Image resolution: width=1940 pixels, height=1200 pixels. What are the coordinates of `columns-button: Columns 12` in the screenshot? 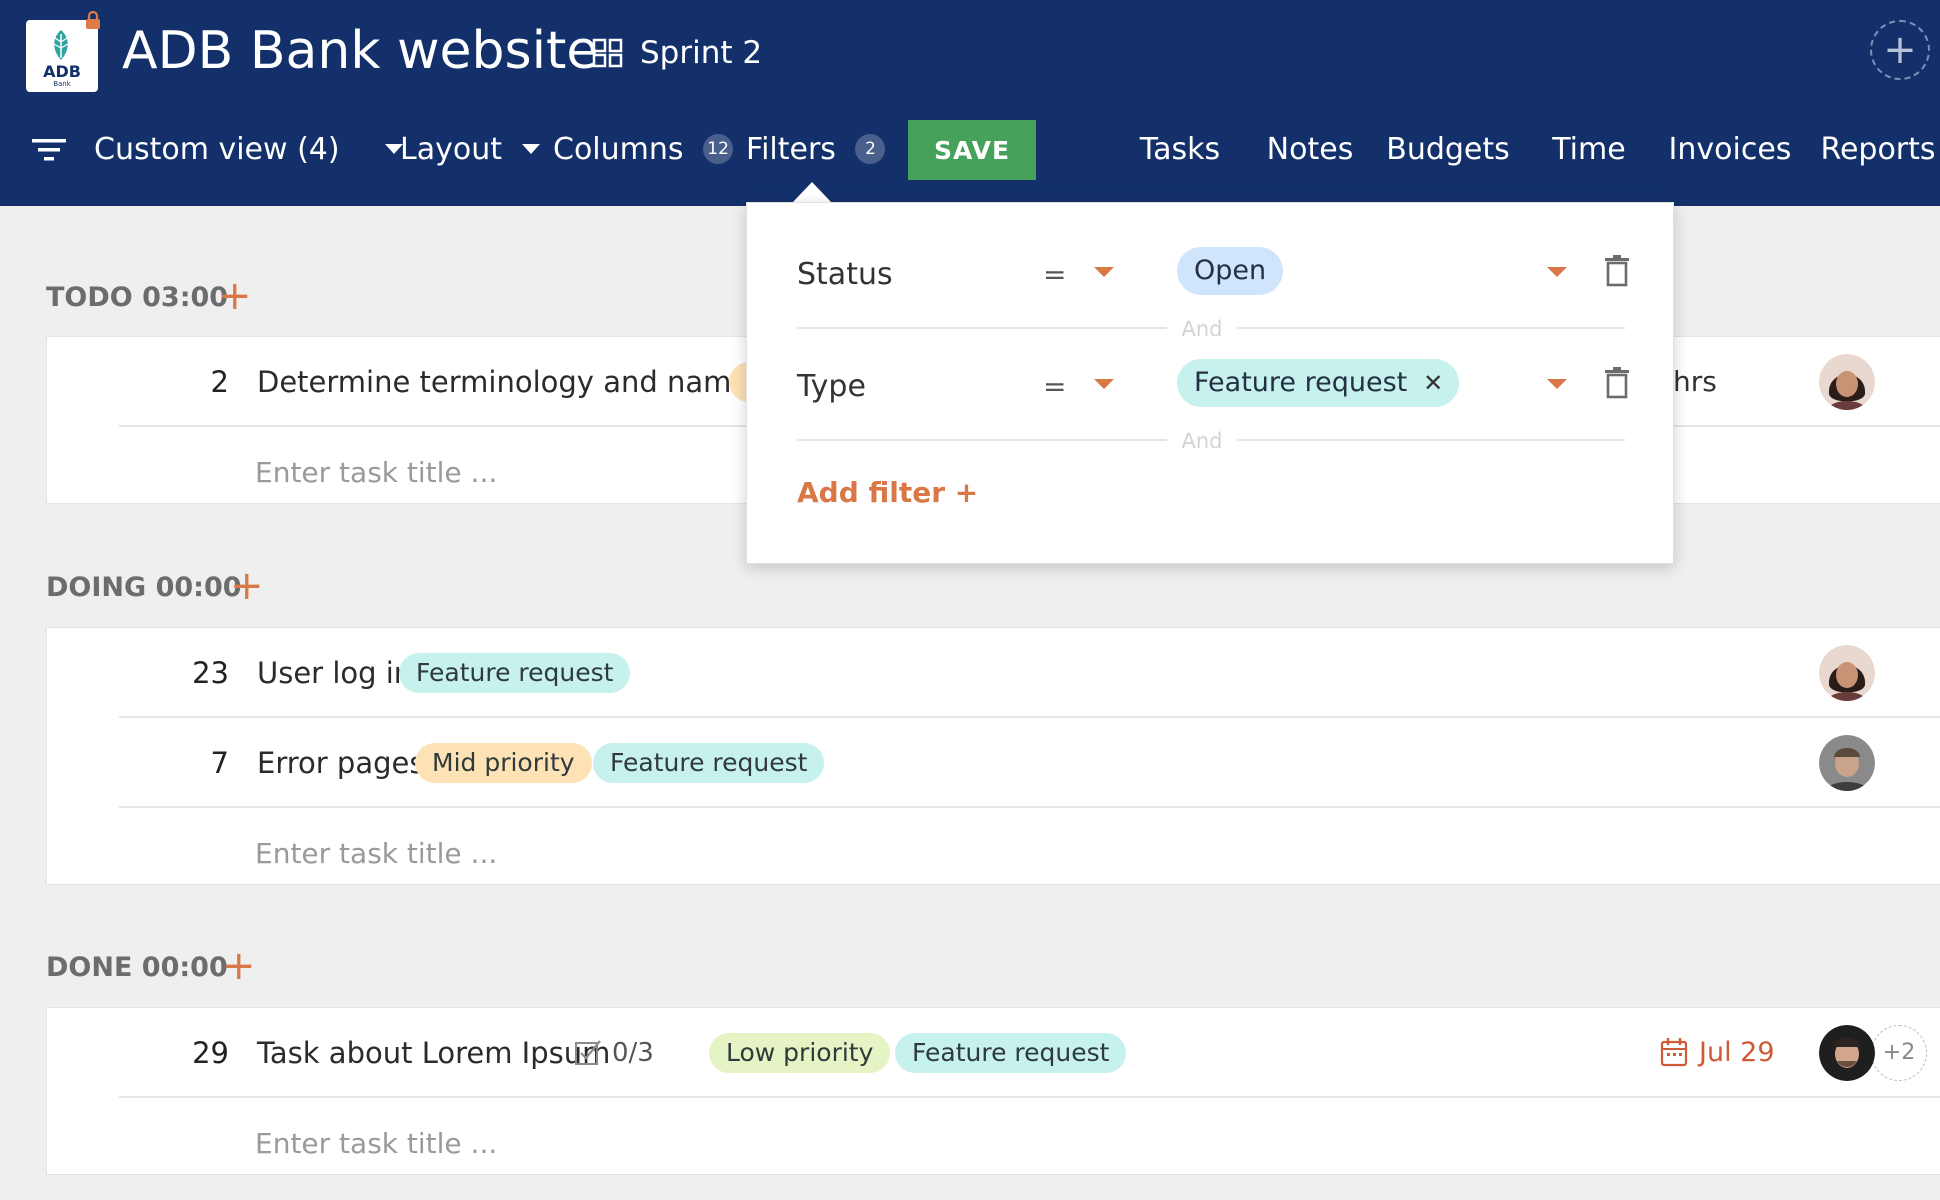 It's located at (643, 150).